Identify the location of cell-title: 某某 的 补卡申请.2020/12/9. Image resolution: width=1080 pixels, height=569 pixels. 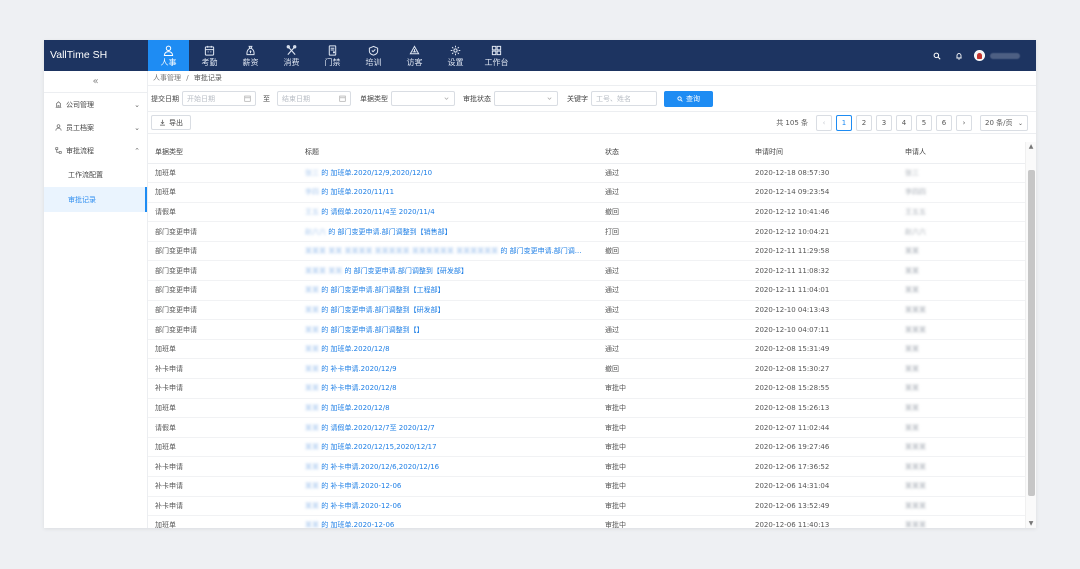
(448, 369).